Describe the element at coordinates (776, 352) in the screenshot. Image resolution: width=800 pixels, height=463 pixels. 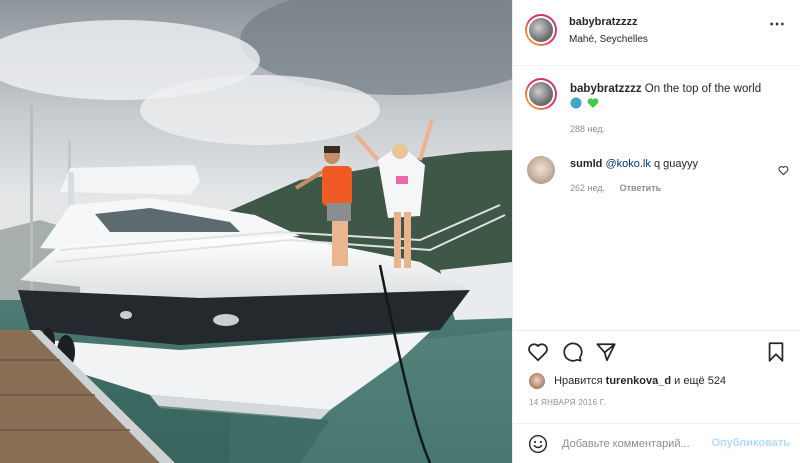
I see `bookmark-icon` at that location.